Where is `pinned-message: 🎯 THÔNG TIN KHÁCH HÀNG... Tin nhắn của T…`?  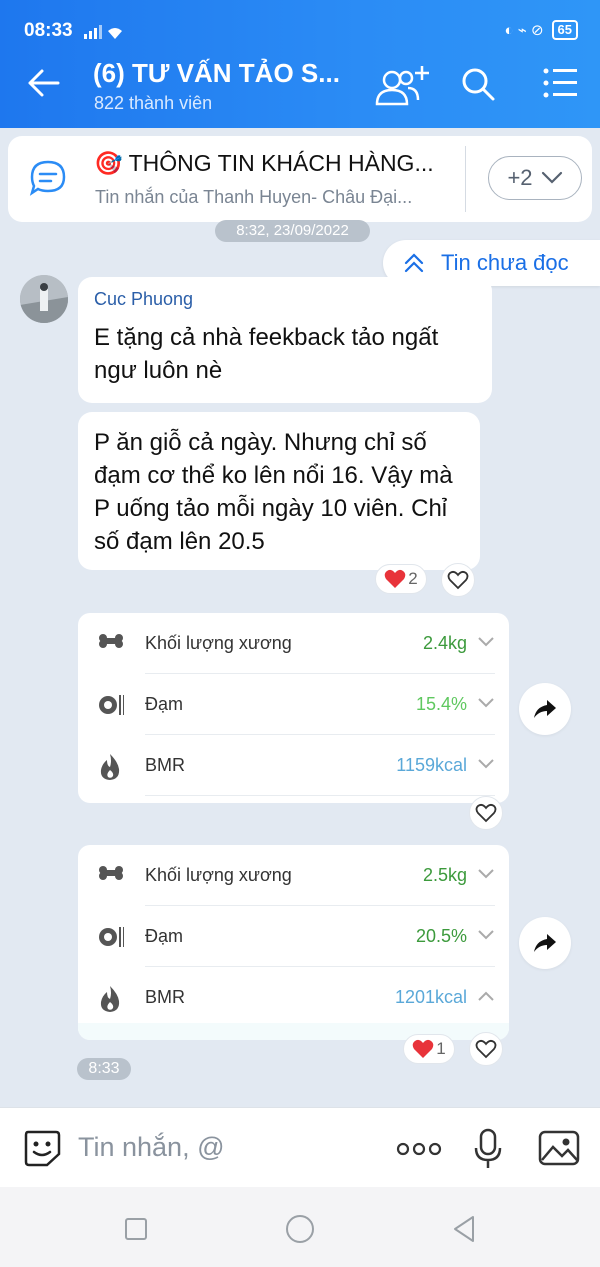 pinned-message: 🎯 THÔNG TIN KHÁCH HÀNG... Tin nhắn của T… is located at coordinates (300, 179).